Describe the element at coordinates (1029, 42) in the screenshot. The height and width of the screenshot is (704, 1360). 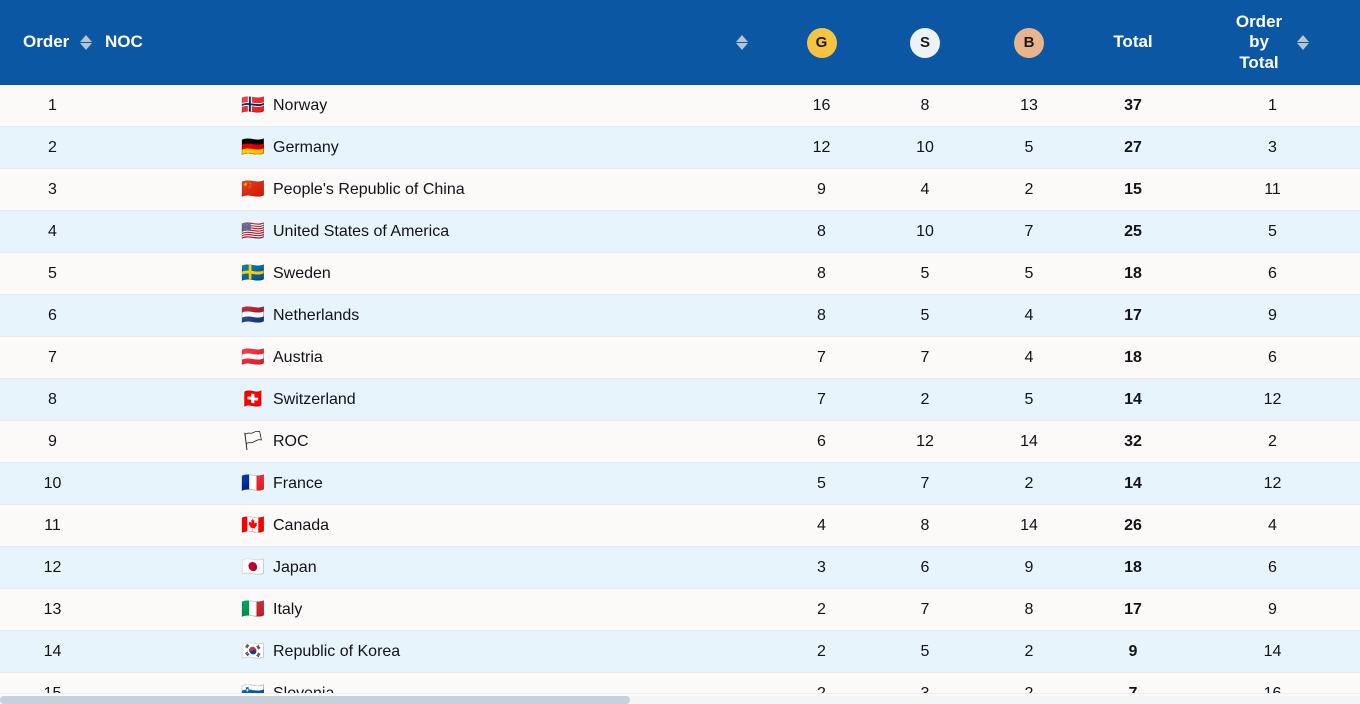
I see `column-header-bronze: B` at that location.